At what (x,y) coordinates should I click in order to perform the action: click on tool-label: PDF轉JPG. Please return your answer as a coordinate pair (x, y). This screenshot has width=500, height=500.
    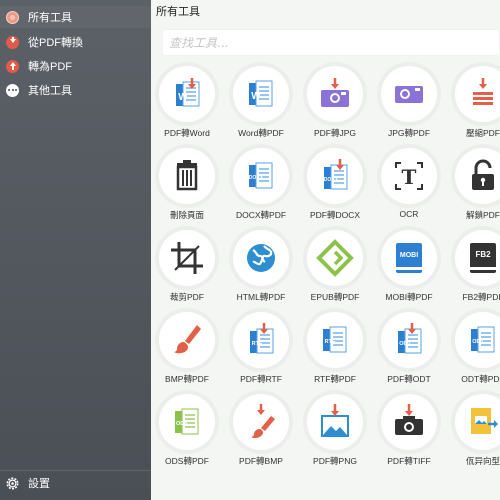
    Looking at the image, I should click on (335, 133).